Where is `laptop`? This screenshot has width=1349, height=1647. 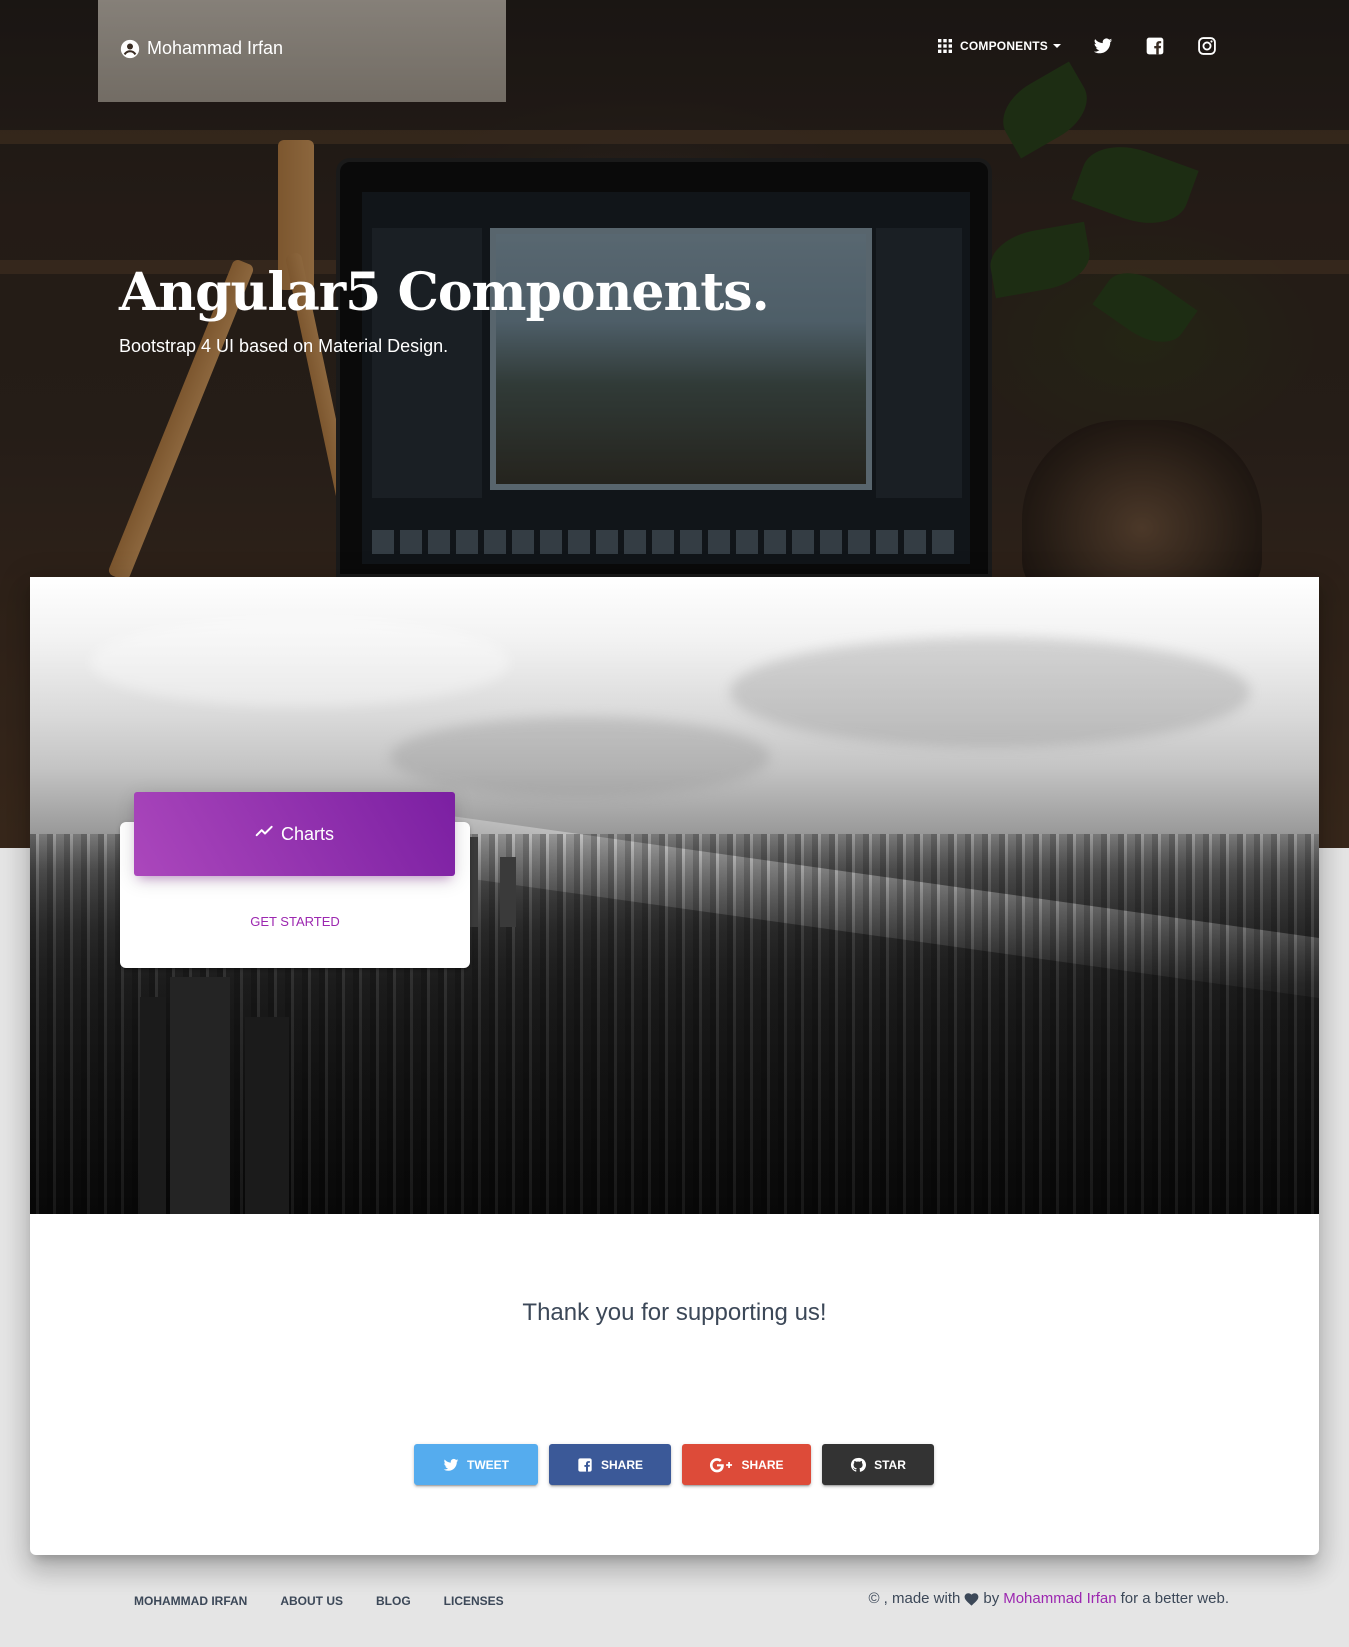
laptop is located at coordinates (664, 368).